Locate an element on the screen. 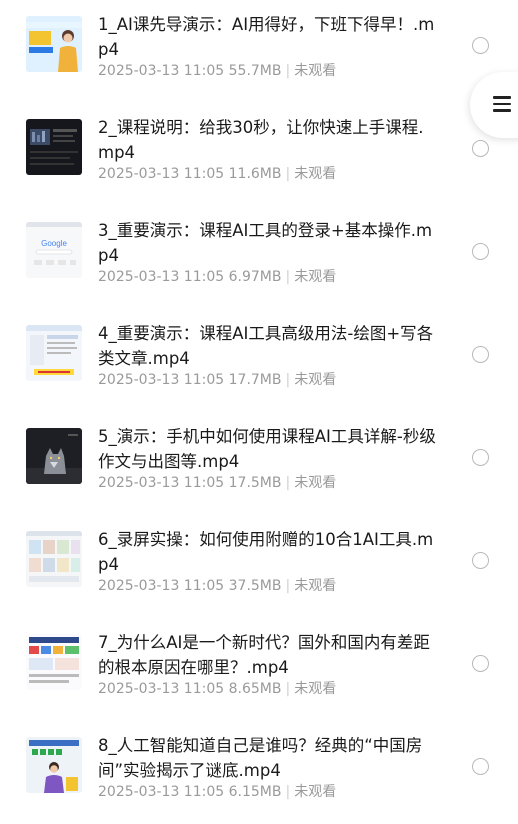 The height and width of the screenshot is (824, 518). file-meta: 2025-03-13 11:05 6.97MB | 未观看 is located at coordinates (217, 277).